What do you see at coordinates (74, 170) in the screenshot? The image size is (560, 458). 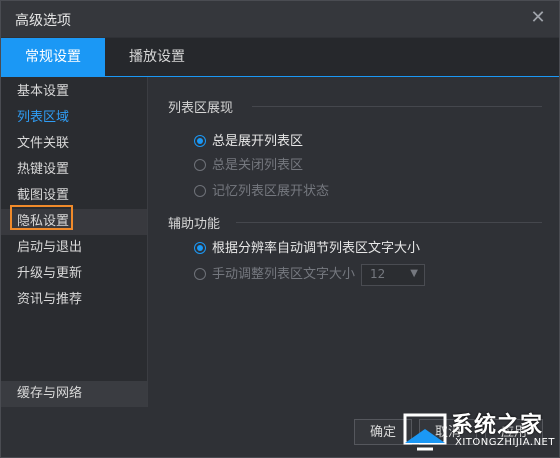 I see `sidebar-item-hotkeys: 热键设置` at bounding box center [74, 170].